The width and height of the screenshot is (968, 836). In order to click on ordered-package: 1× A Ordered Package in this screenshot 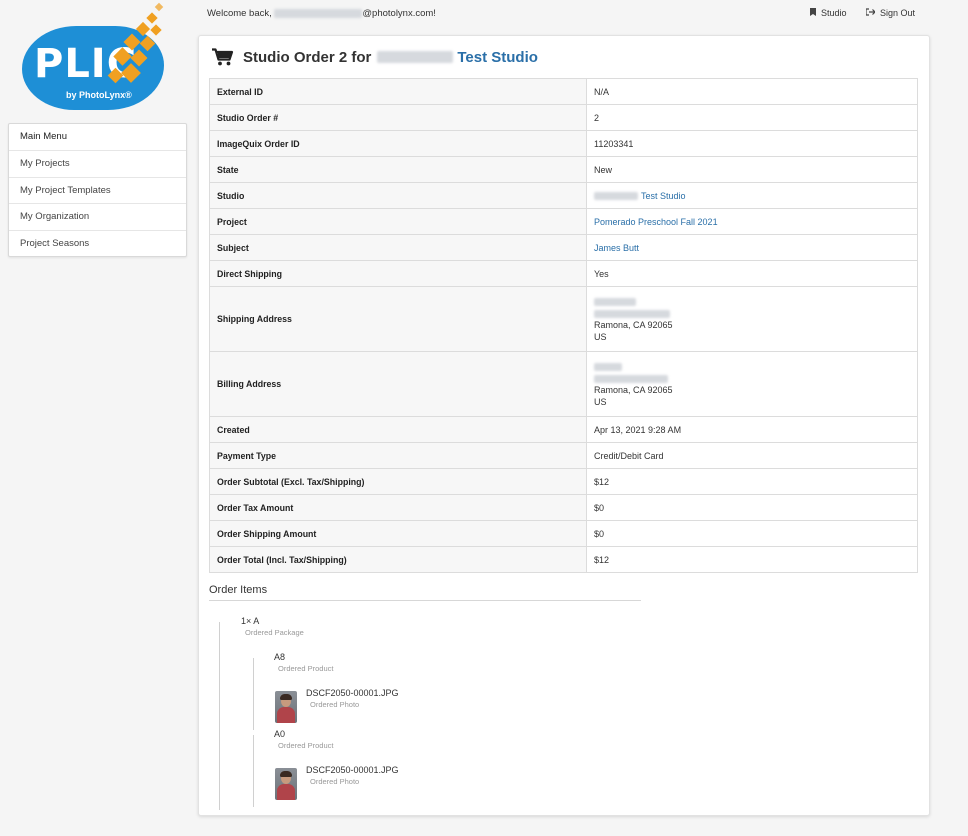, I will do `click(272, 626)`.